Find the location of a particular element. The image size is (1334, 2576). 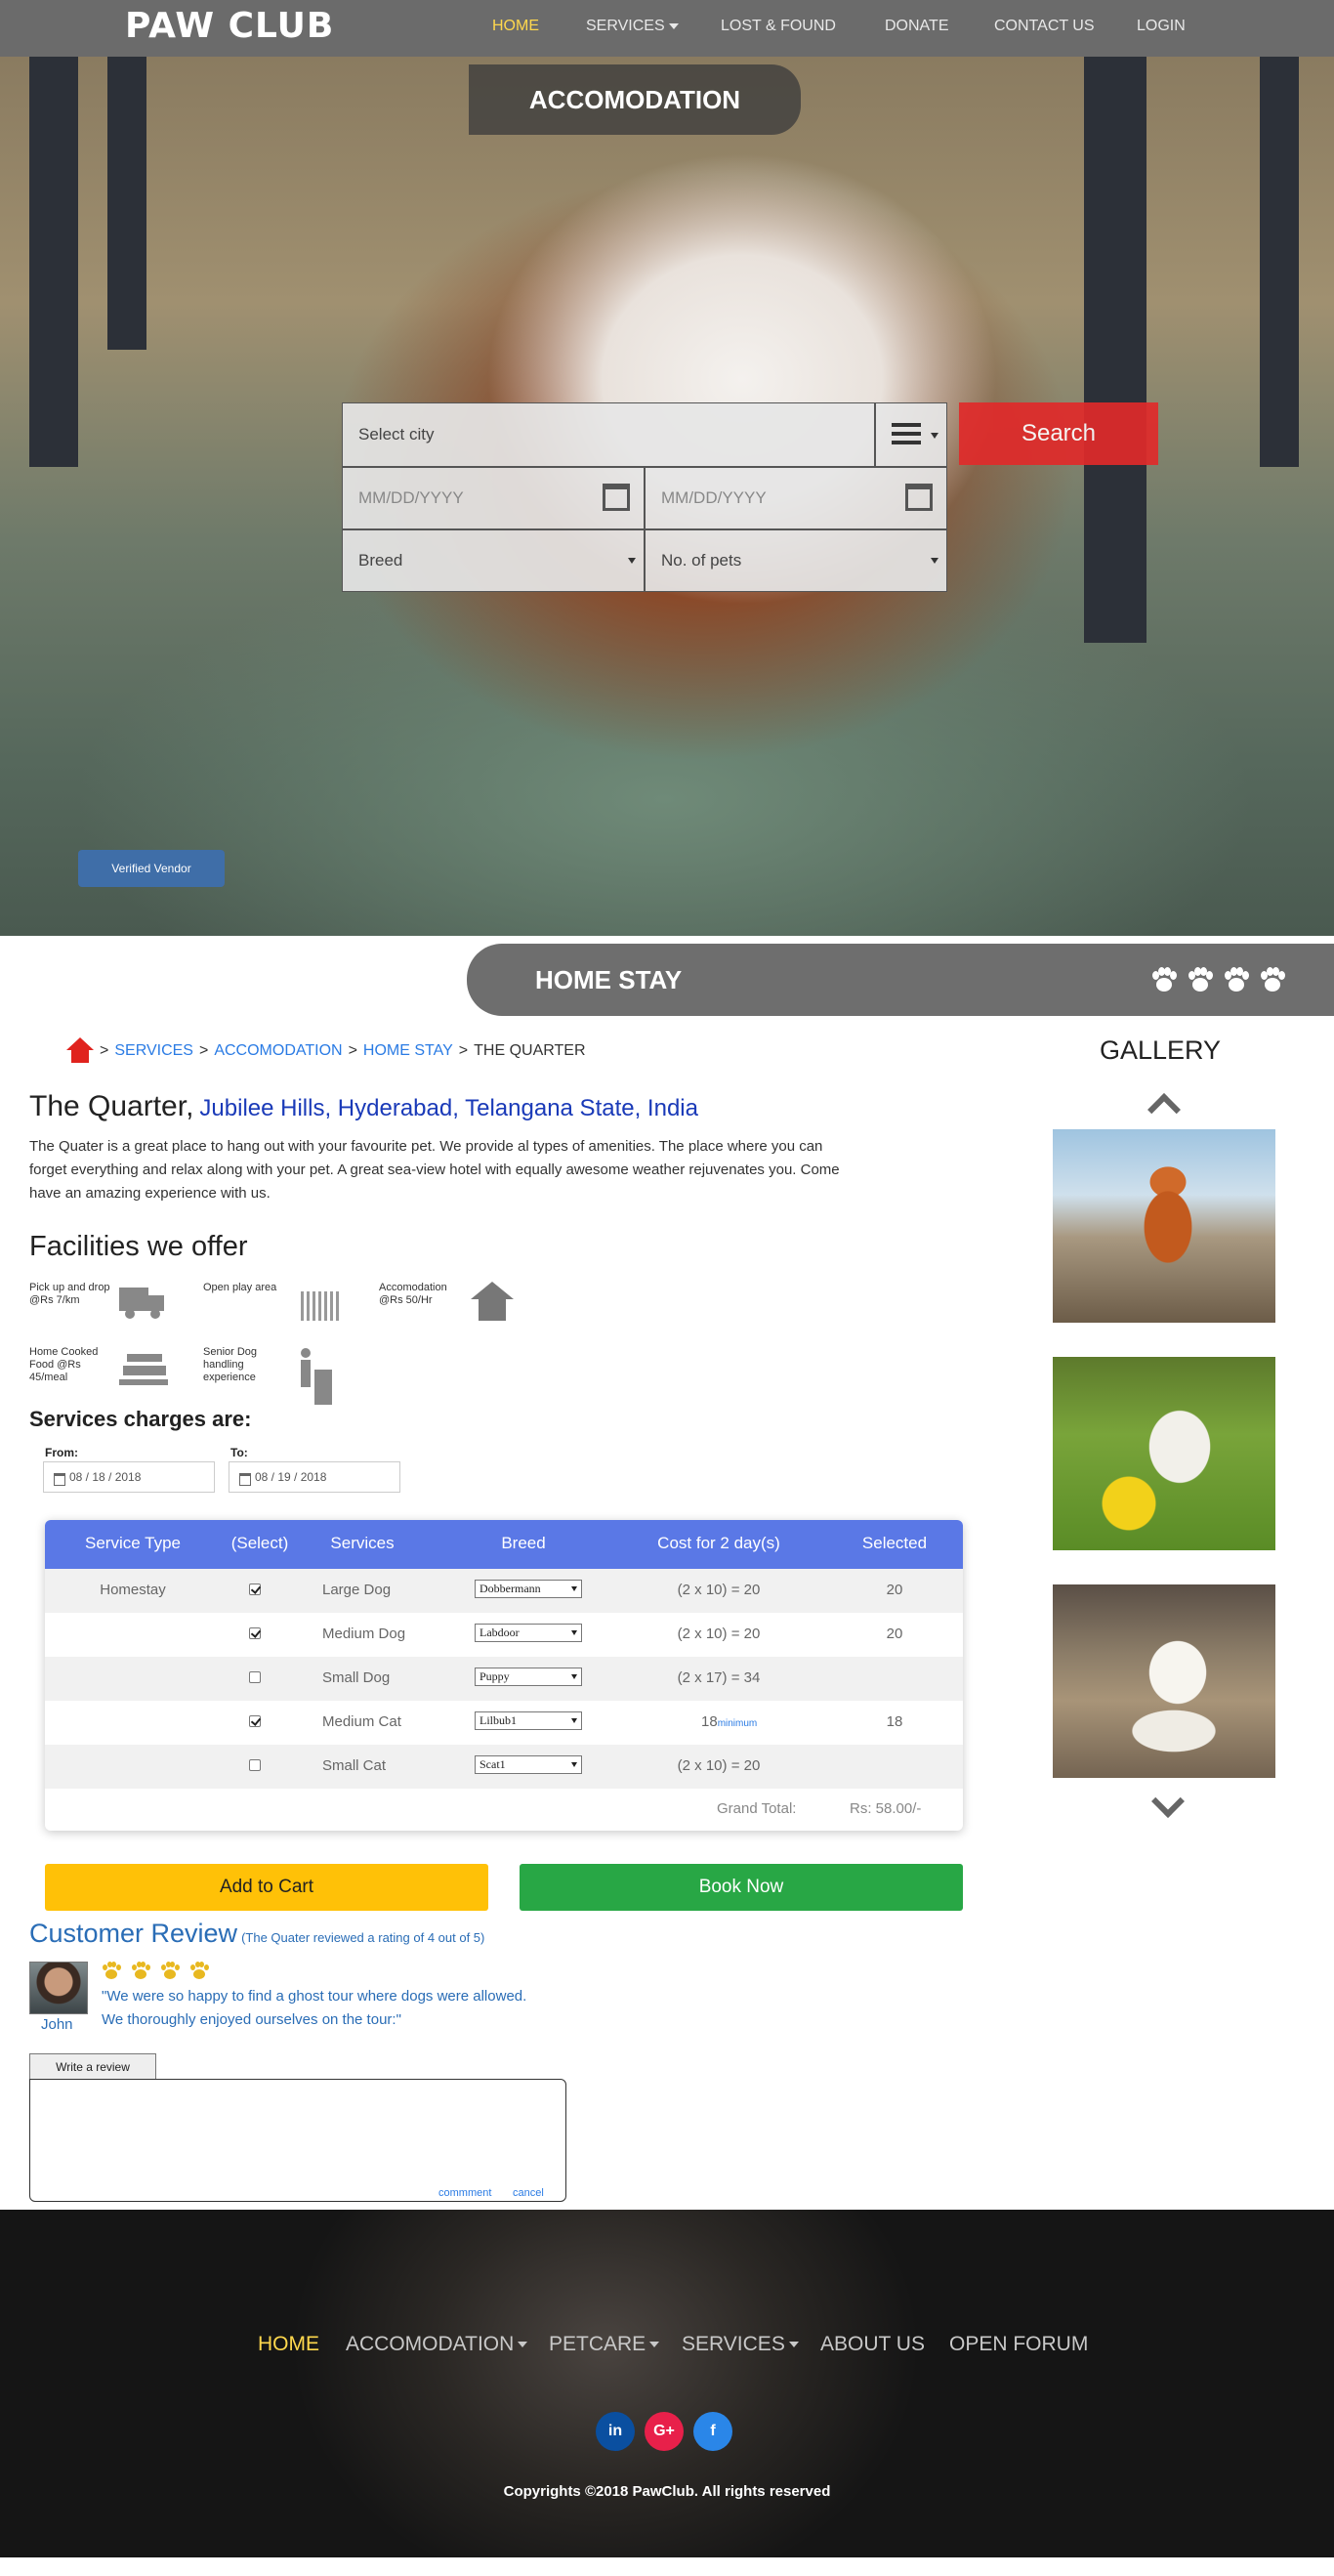

footer-nav-accomodation: ACCOMODATION is located at coordinates (437, 2344).